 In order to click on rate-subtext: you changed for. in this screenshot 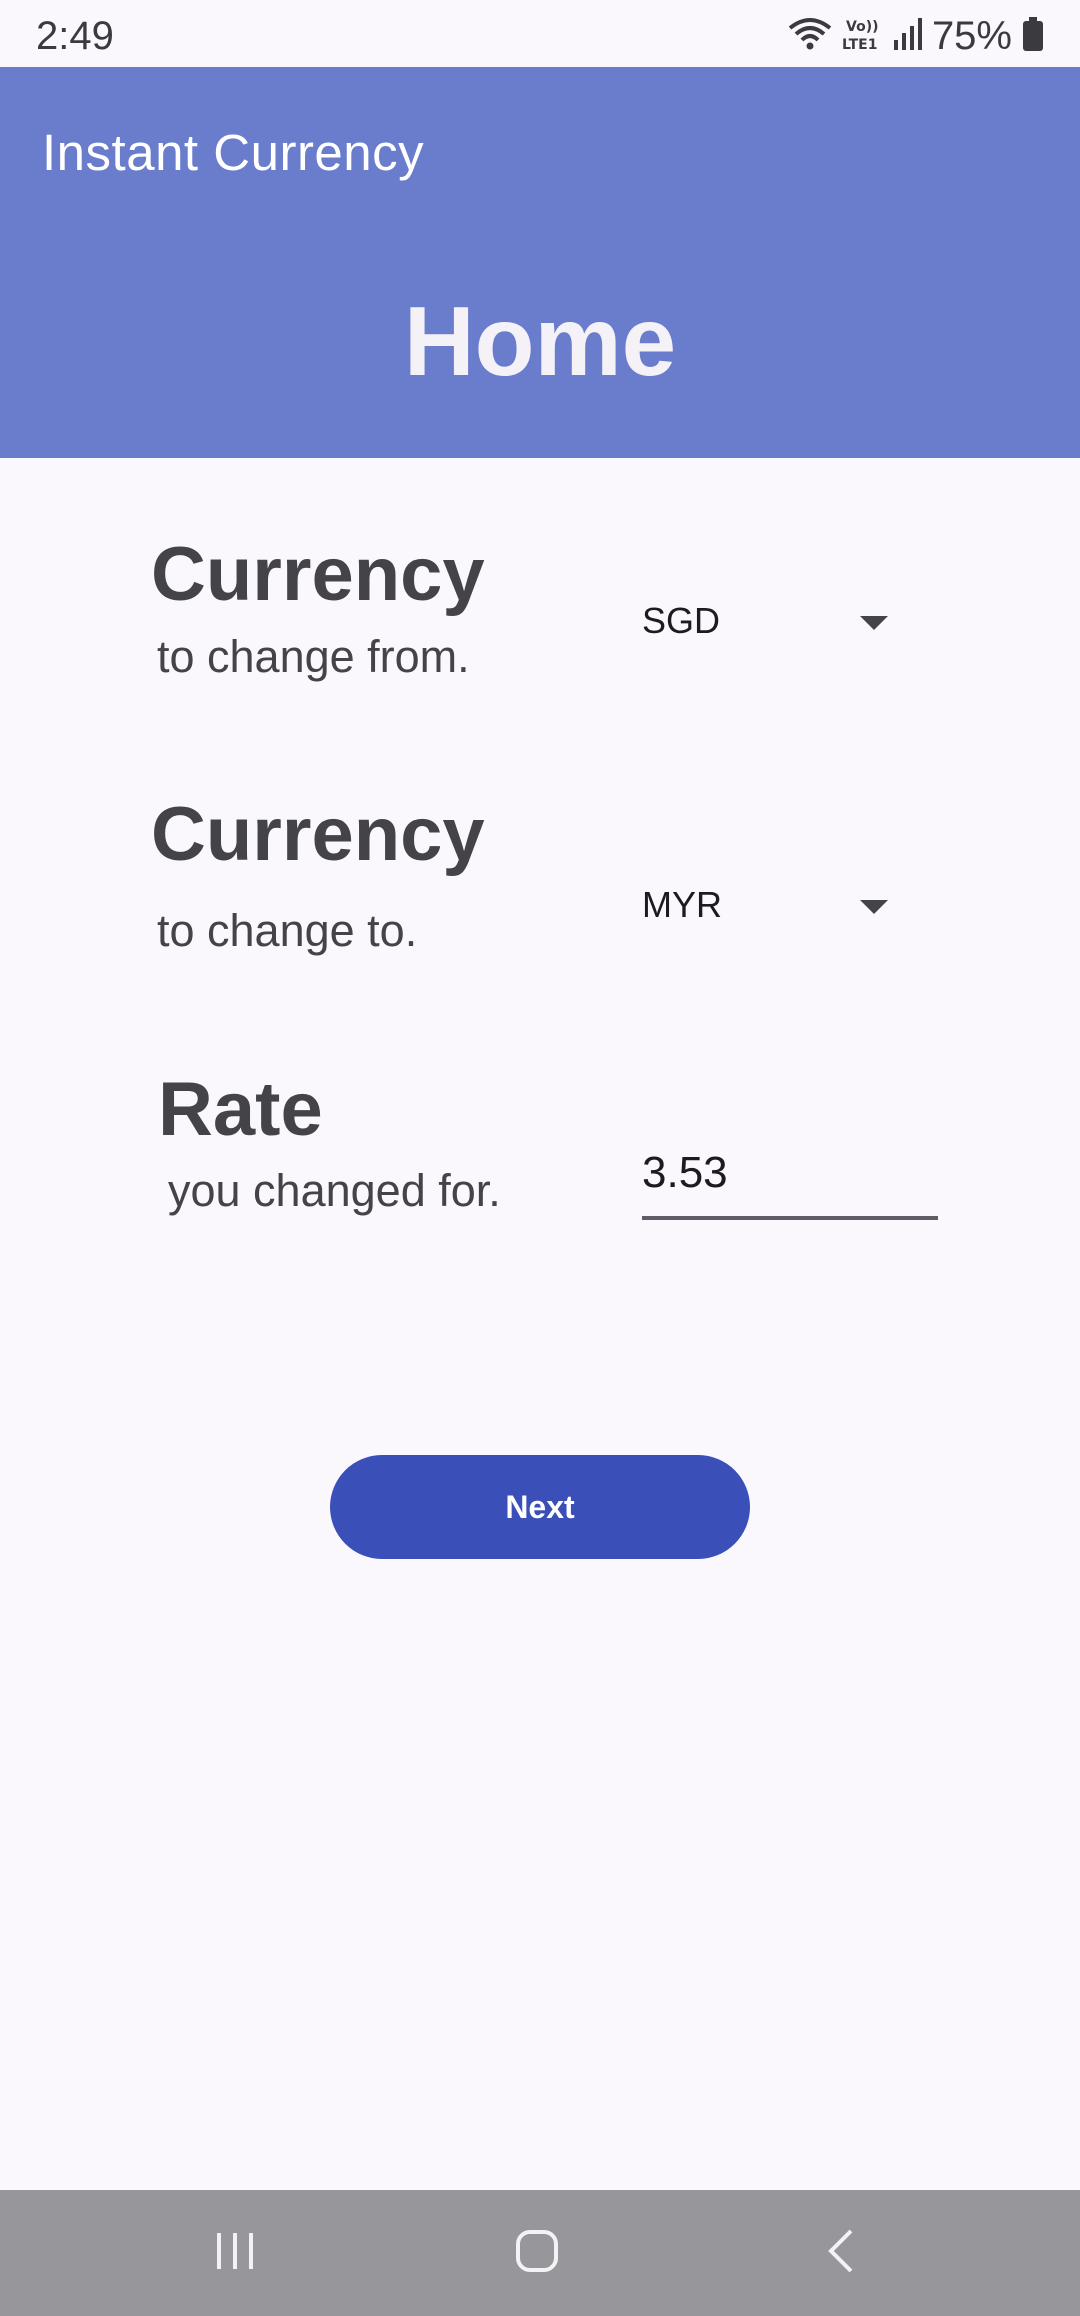, I will do `click(334, 1190)`.